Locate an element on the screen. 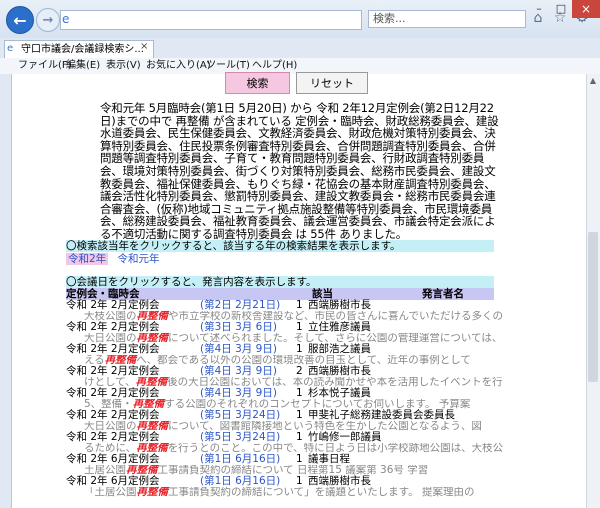 This screenshot has height=508, width=600. snippet-post: へ、都会である以外の公園の環境改善の目玉として、近年の事例として is located at coordinates (303, 360).